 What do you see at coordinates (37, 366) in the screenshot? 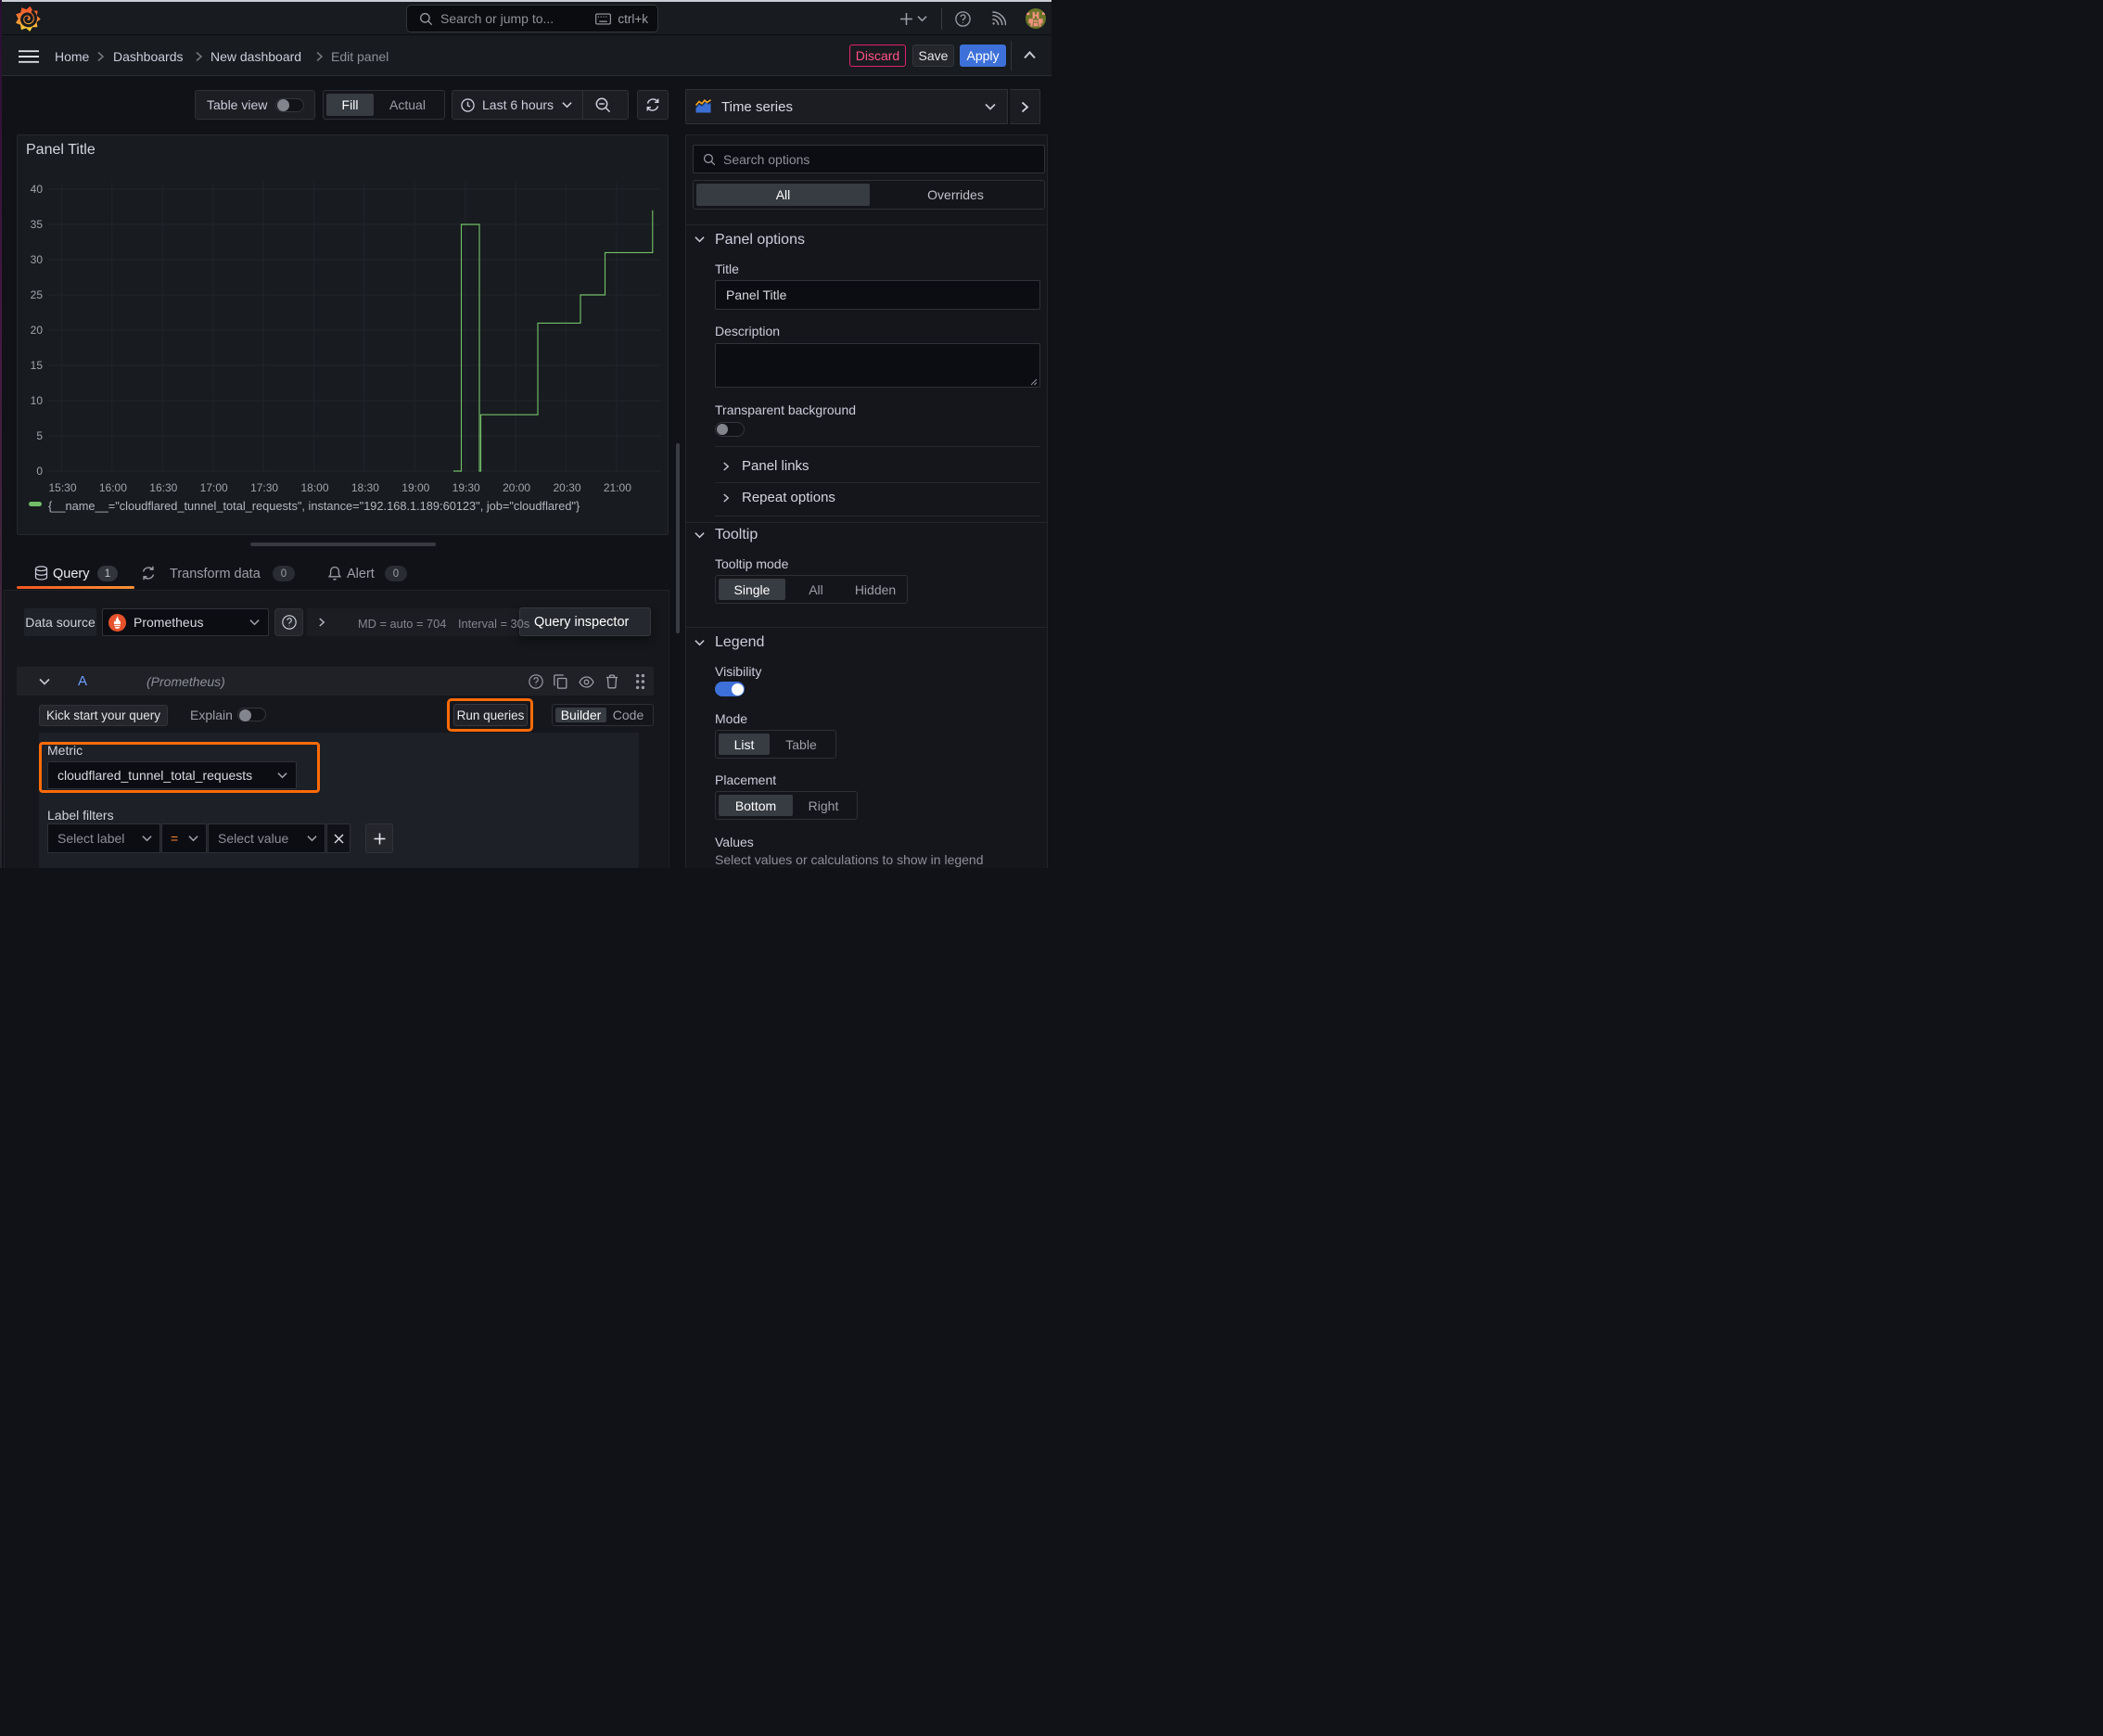
I see `svg-text: 15` at bounding box center [37, 366].